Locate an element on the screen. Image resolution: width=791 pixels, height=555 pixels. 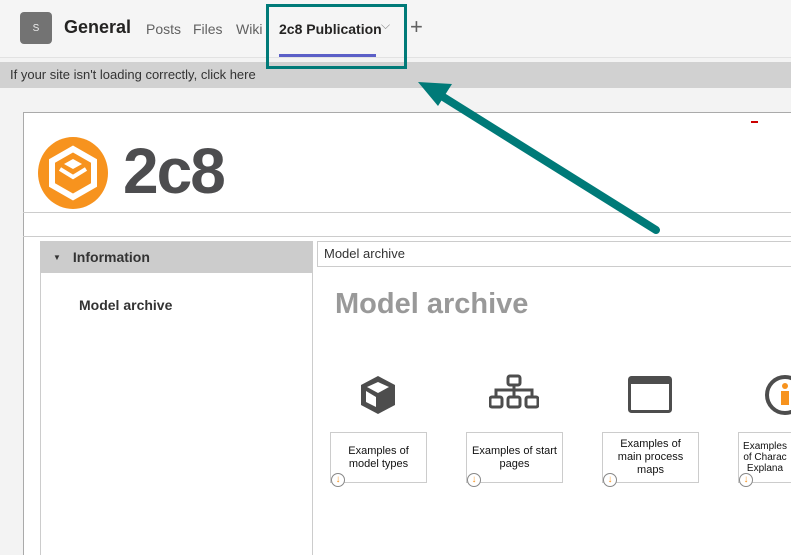
annotation-arrow-icon is located at coordinates (539, 158).